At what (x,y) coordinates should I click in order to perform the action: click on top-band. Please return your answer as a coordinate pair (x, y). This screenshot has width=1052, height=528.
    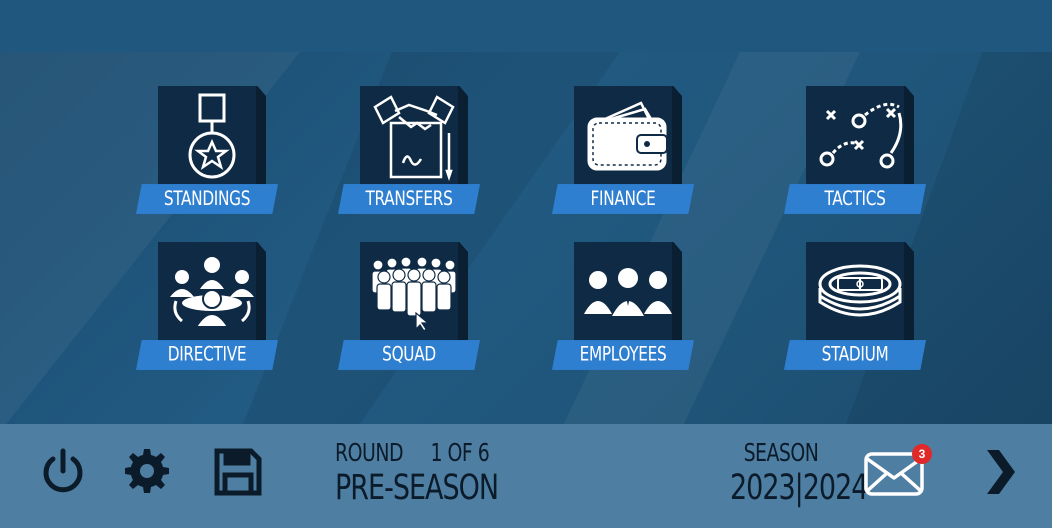
    Looking at the image, I should click on (526, 26).